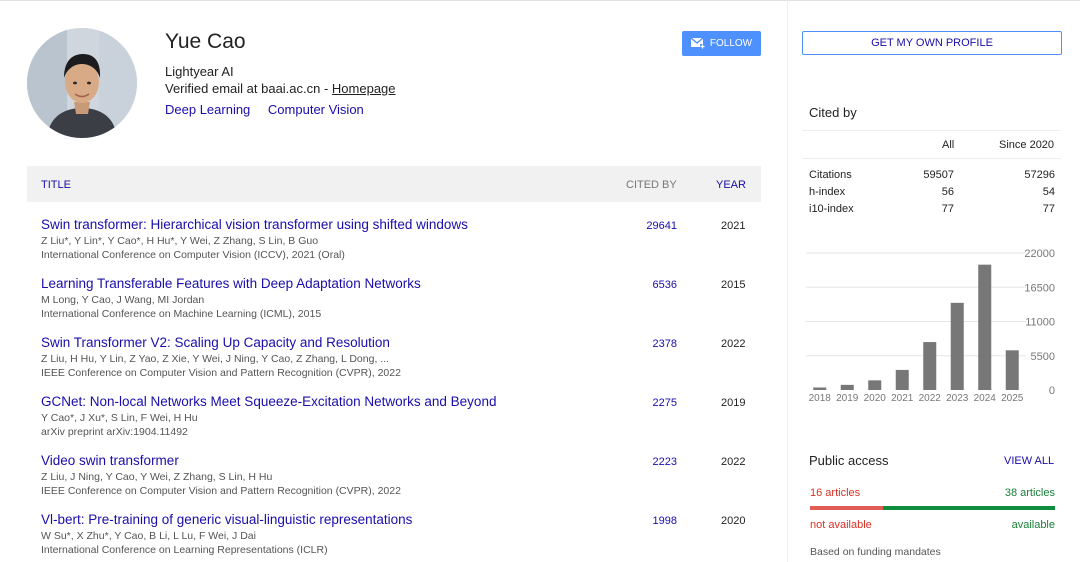  I want to click on public-access-bar, so click(932, 508).